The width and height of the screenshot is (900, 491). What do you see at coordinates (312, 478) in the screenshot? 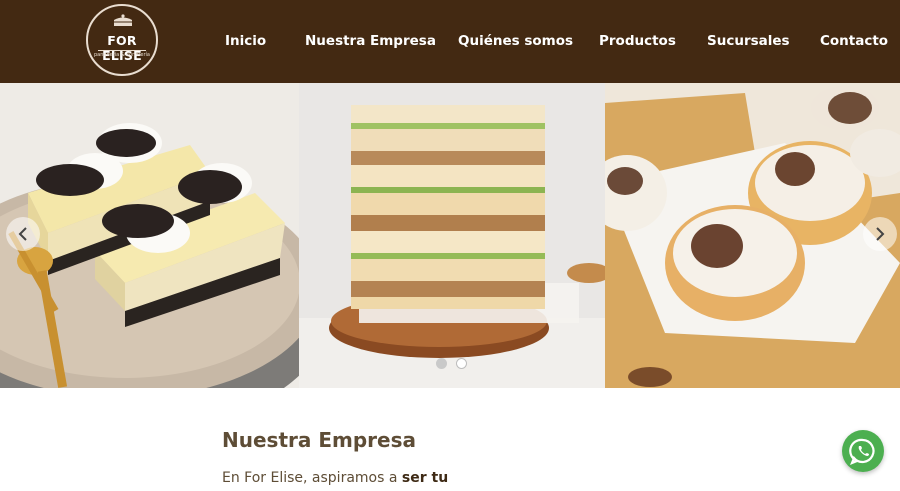
I see `intro-text-start: En For Elise, aspiramos a` at bounding box center [312, 478].